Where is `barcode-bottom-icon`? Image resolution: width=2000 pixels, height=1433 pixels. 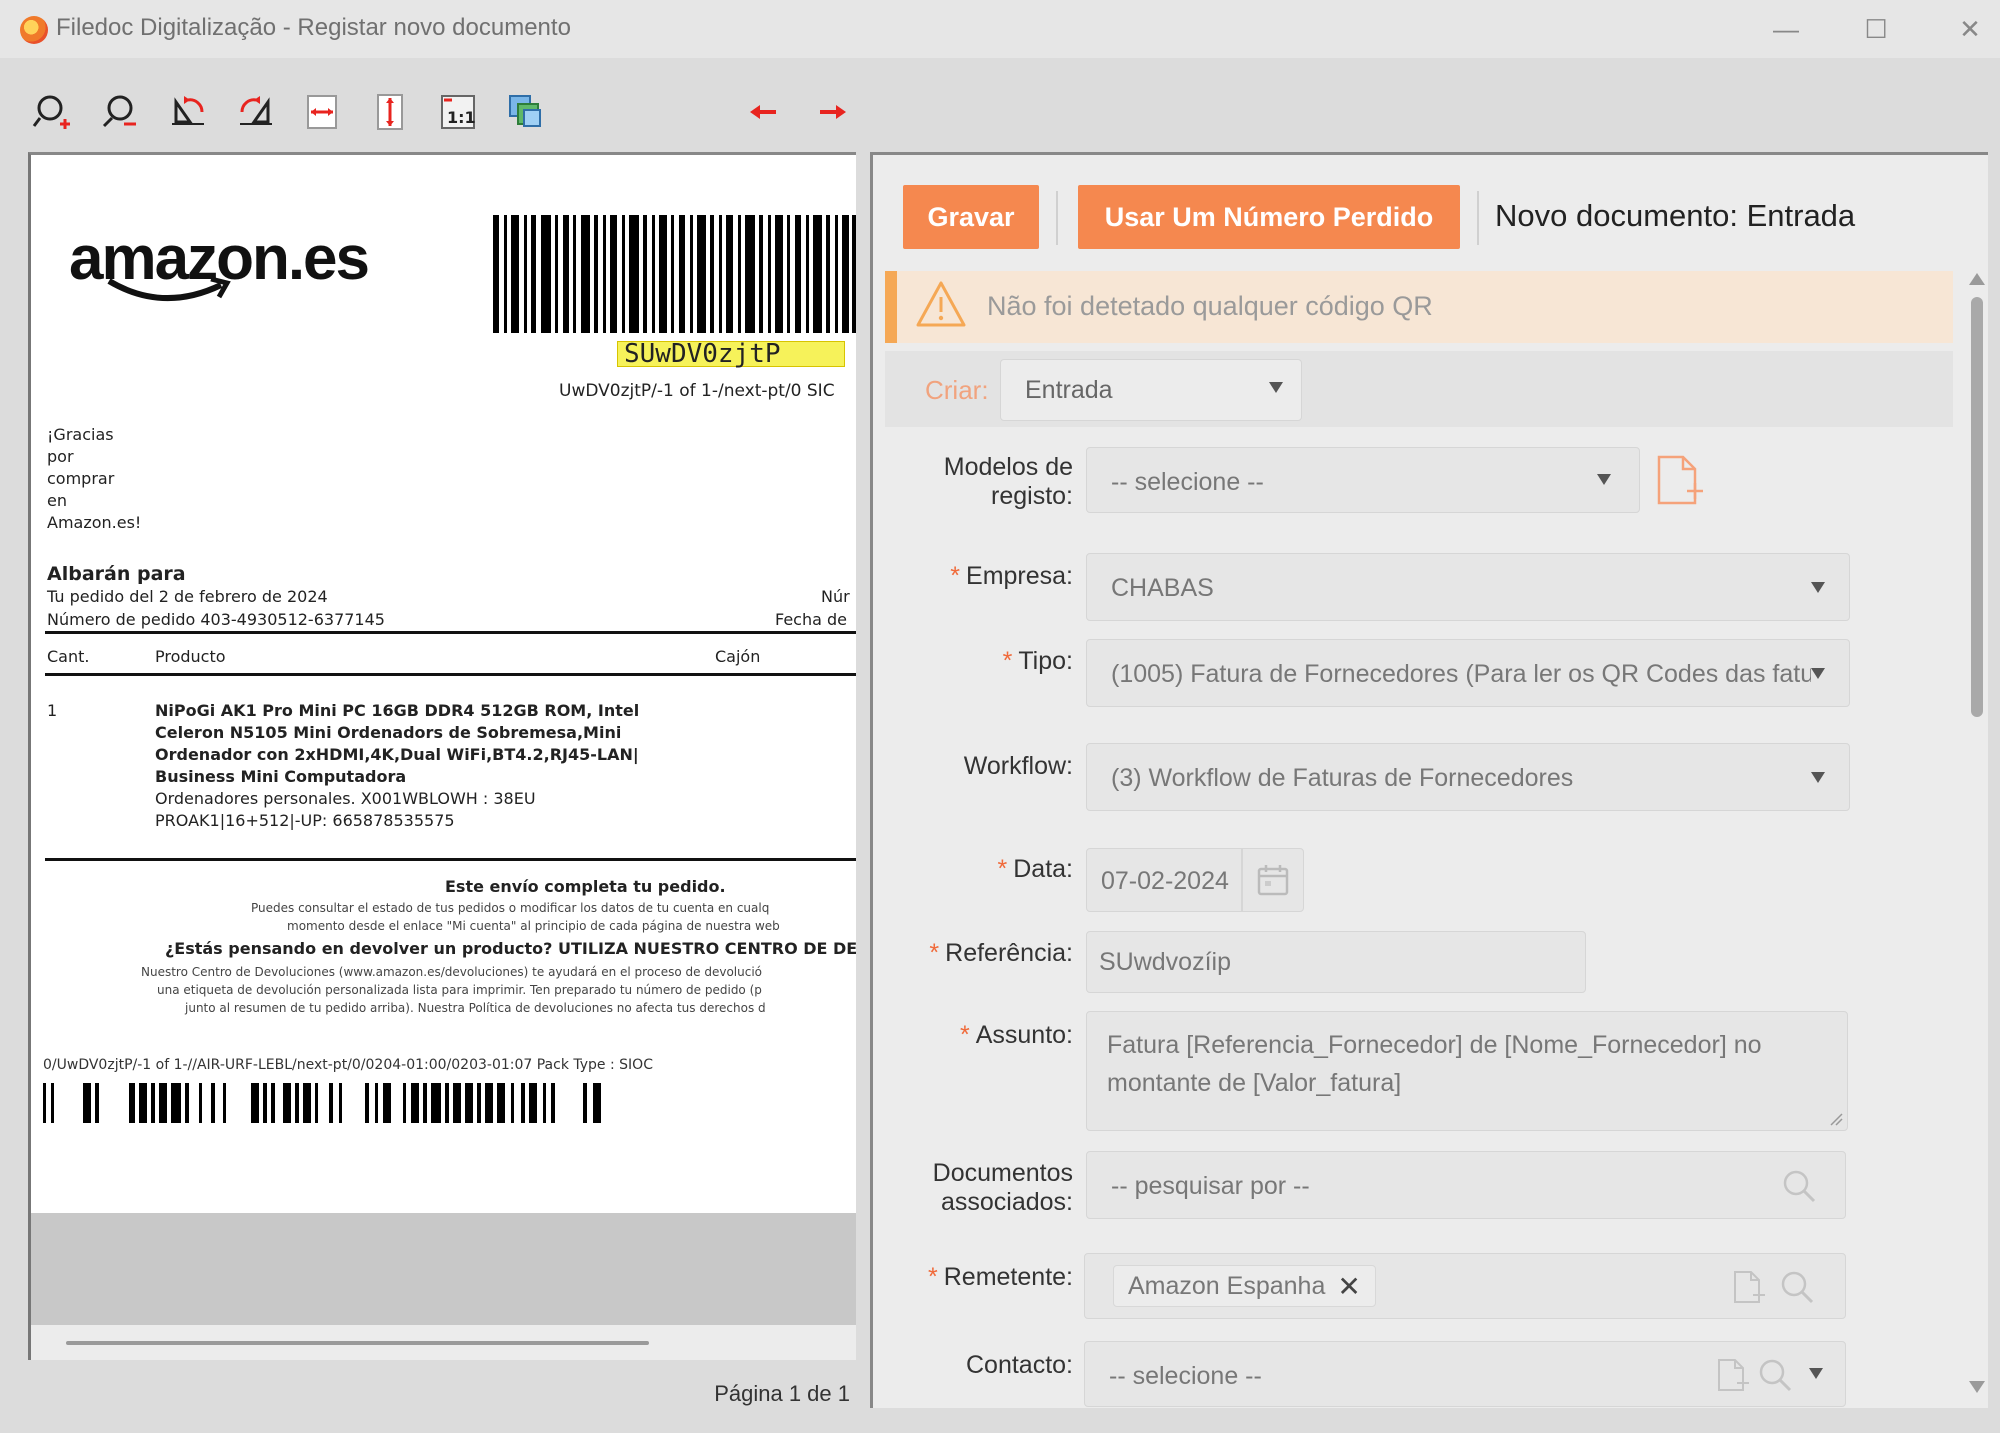 barcode-bottom-icon is located at coordinates (322, 1103).